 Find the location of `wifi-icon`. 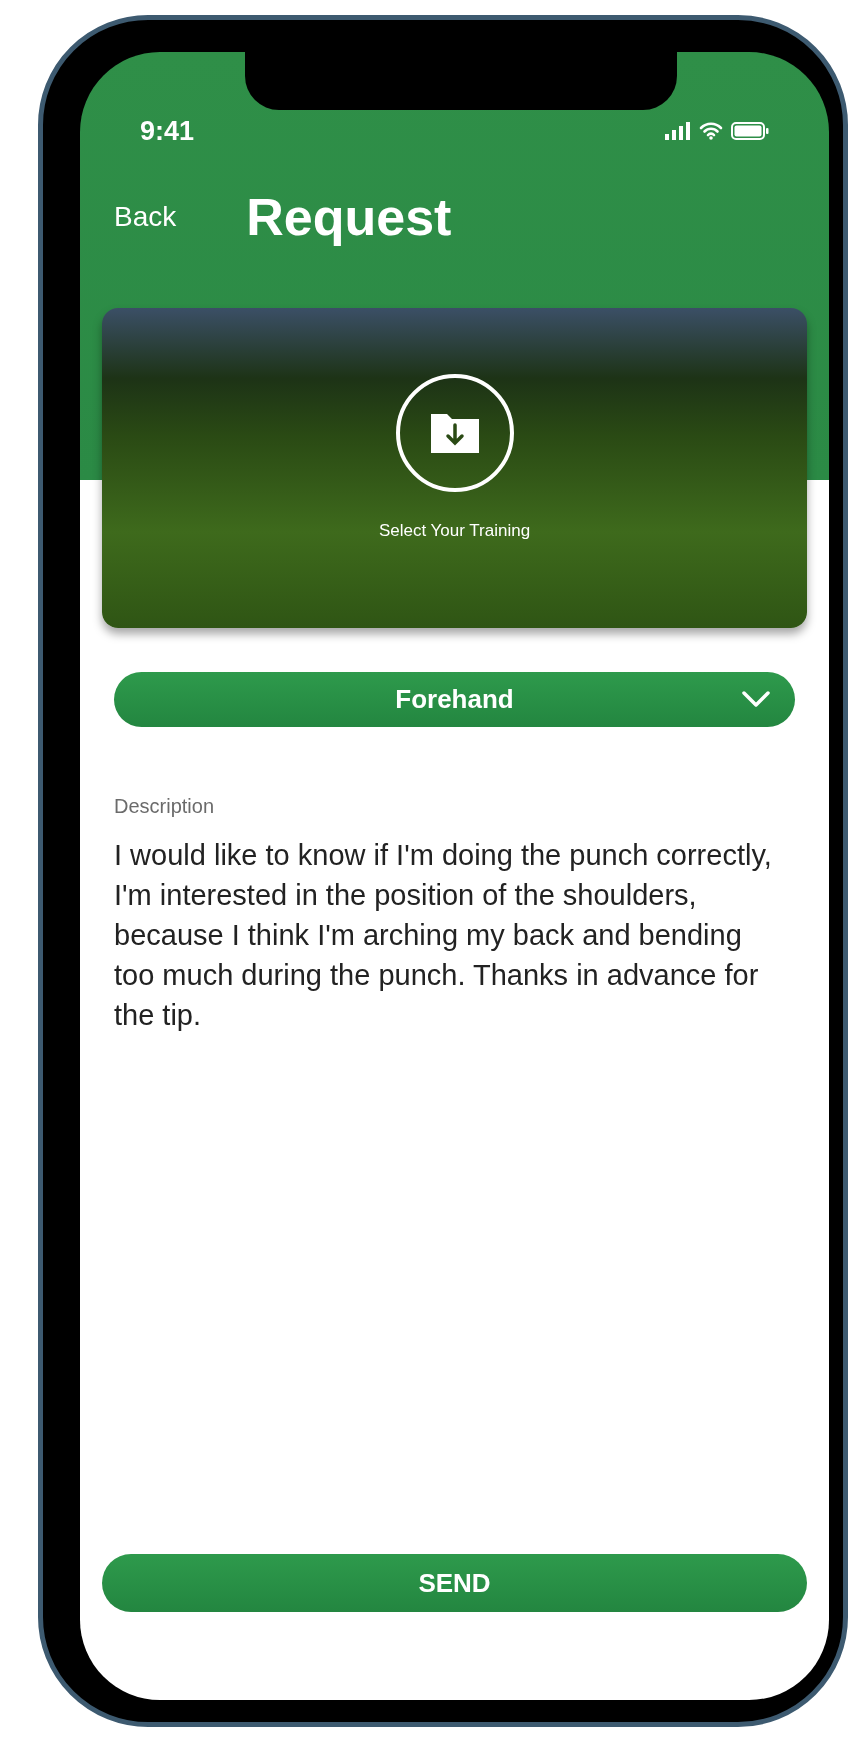

wifi-icon is located at coordinates (711, 131).